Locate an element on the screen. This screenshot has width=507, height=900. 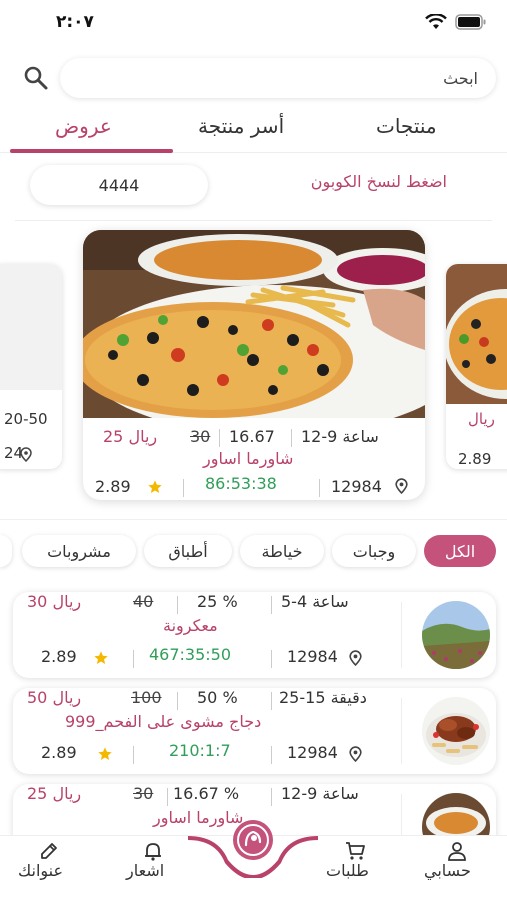
nav-notifications: اشعار is located at coordinates (153, 866).